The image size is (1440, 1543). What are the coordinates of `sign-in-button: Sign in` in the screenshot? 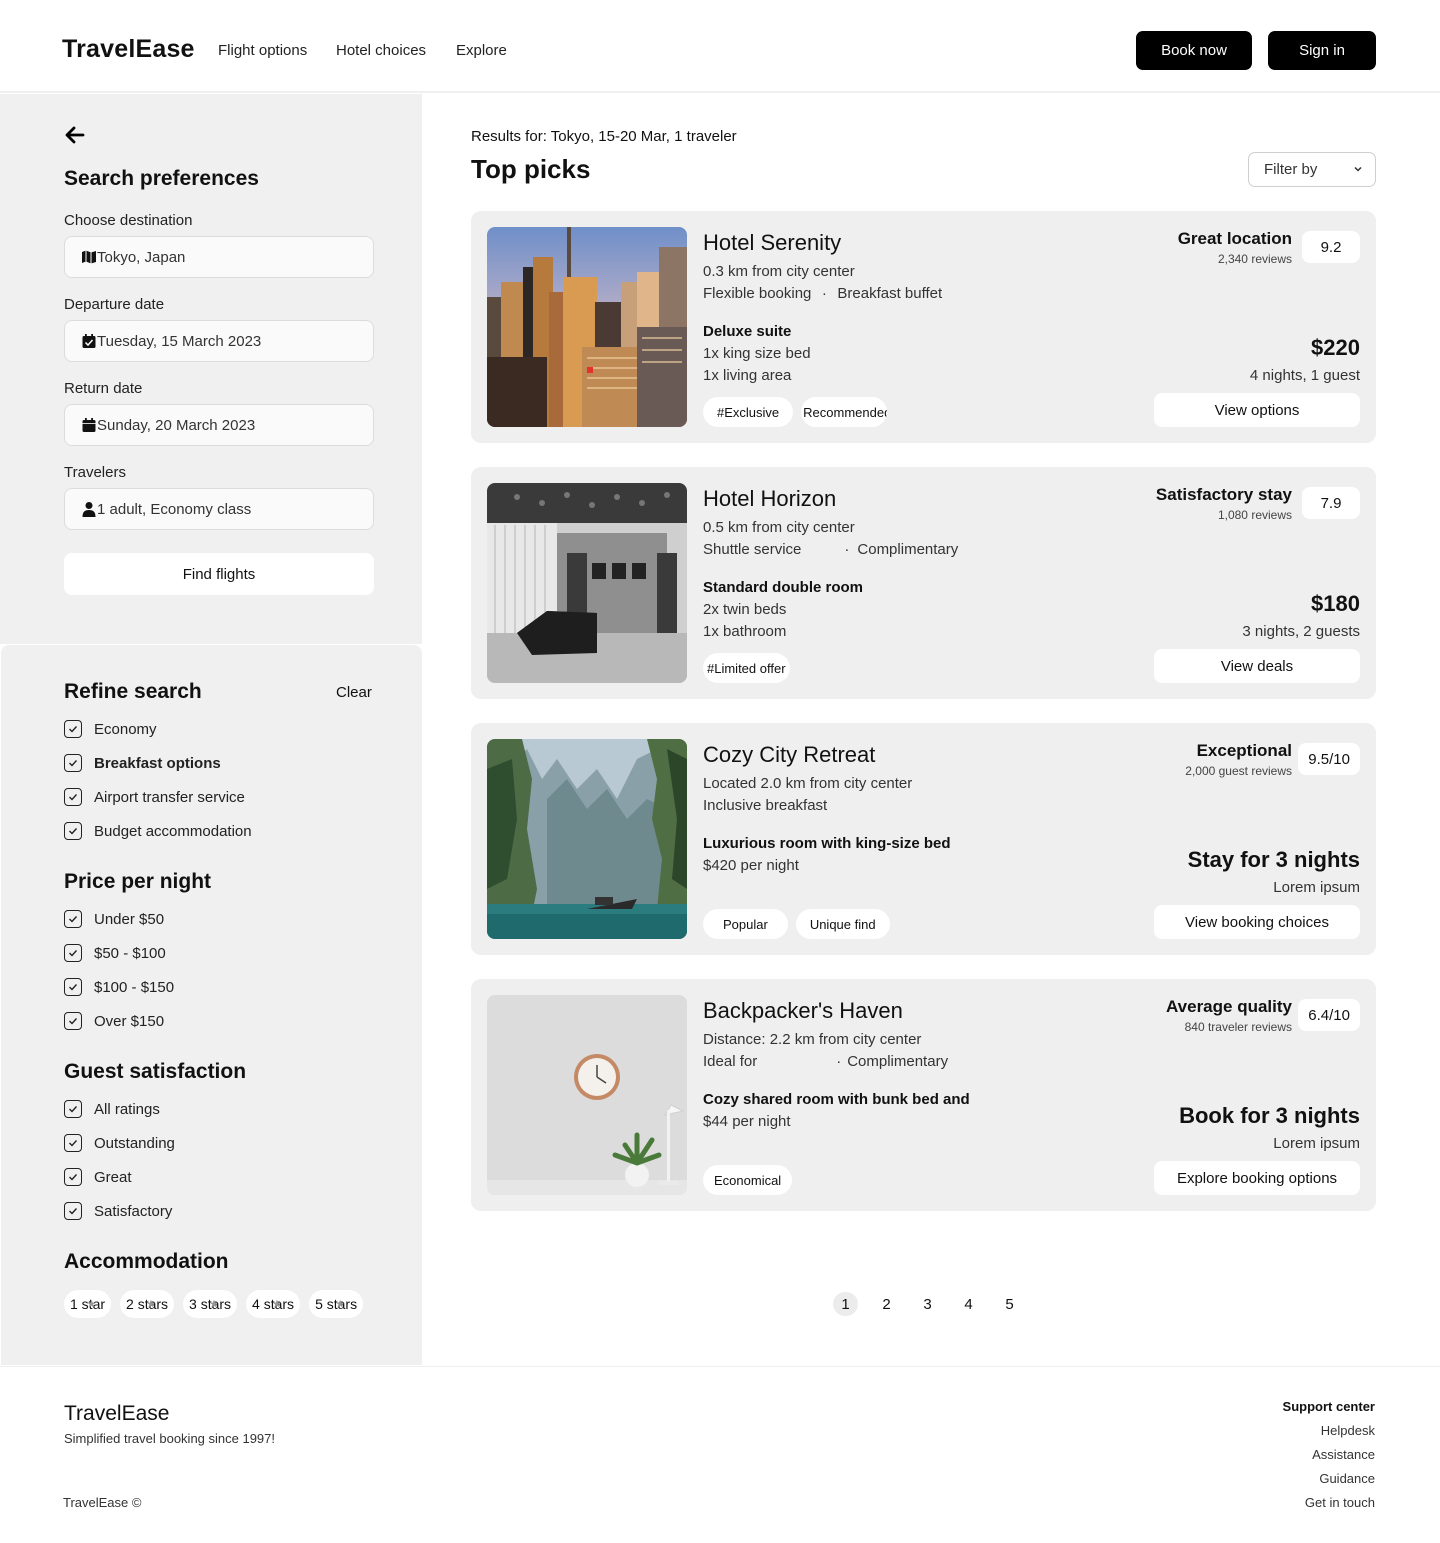 It's located at (1322, 50).